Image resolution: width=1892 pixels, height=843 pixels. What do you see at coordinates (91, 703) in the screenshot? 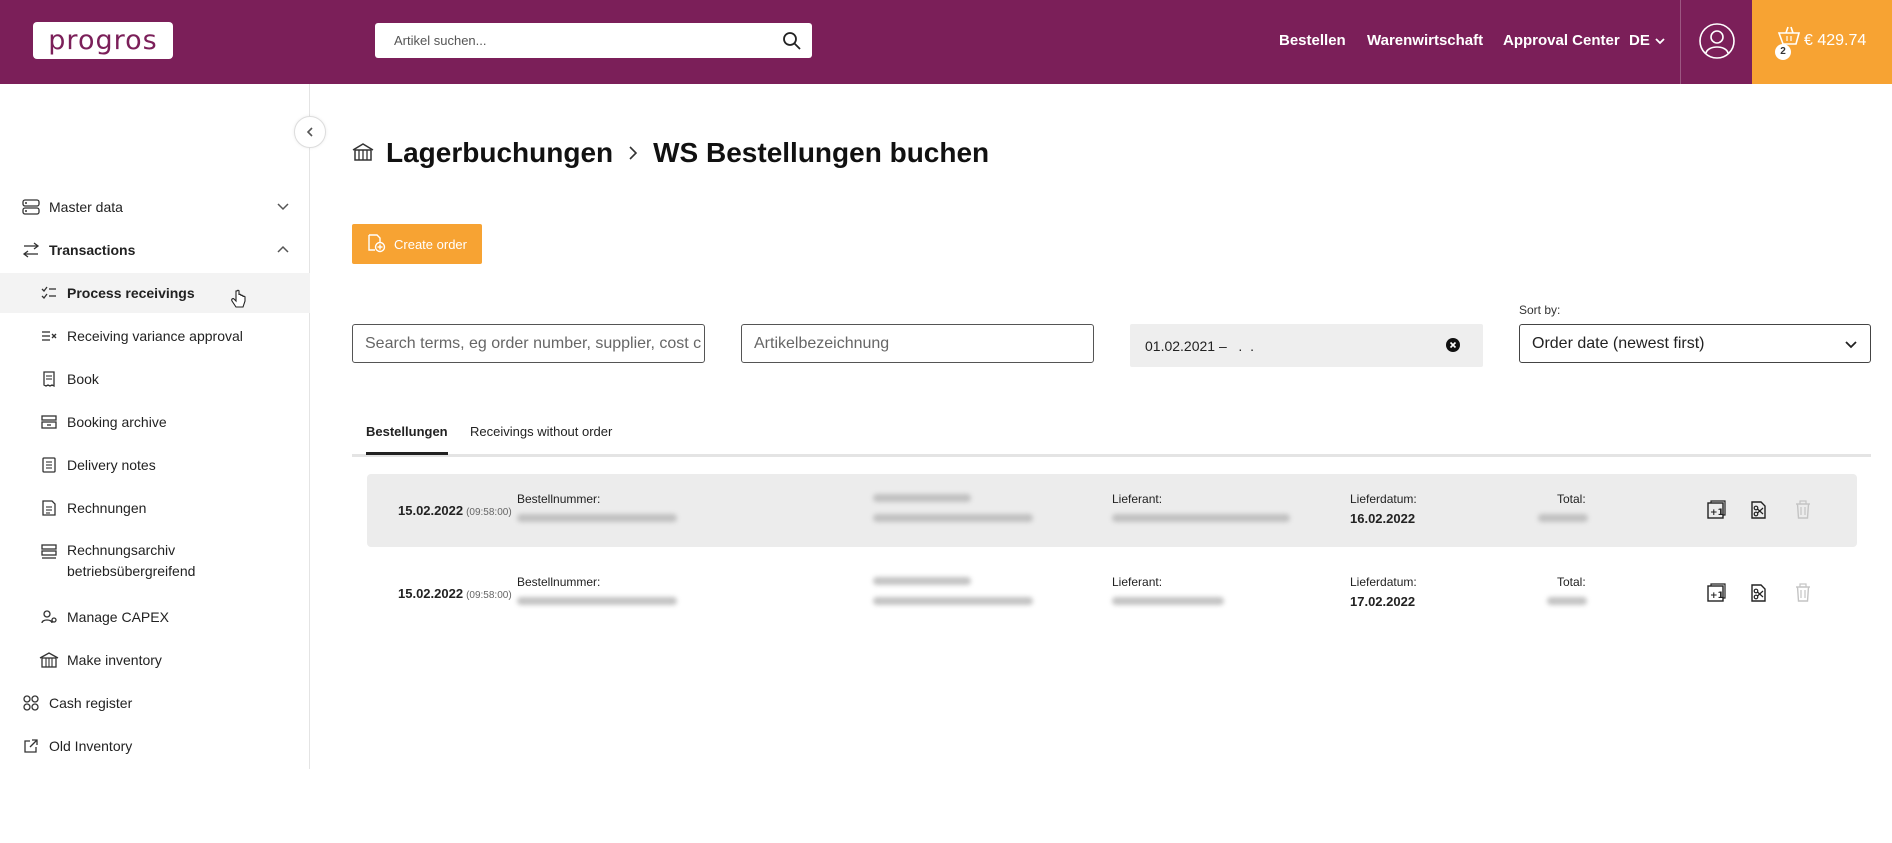
I see `sidebar-item-label: Cash register` at bounding box center [91, 703].